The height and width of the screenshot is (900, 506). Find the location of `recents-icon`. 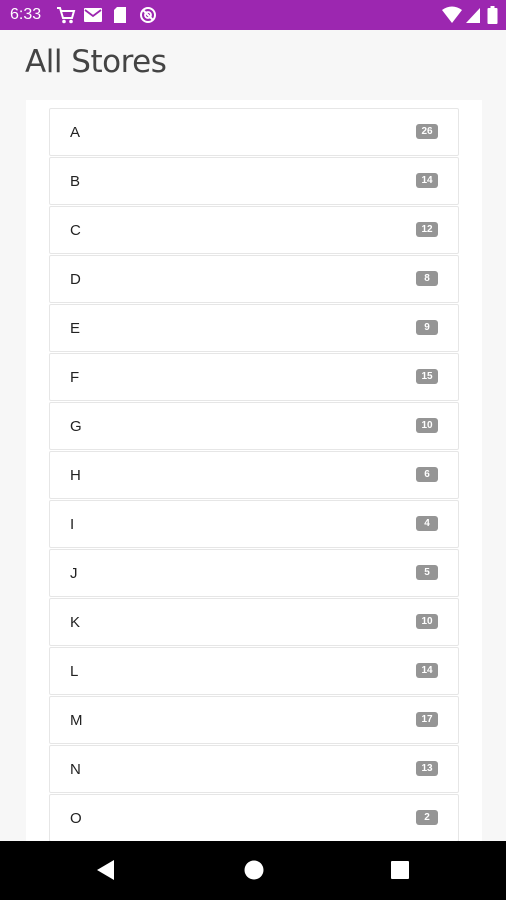

recents-icon is located at coordinates (400, 870).